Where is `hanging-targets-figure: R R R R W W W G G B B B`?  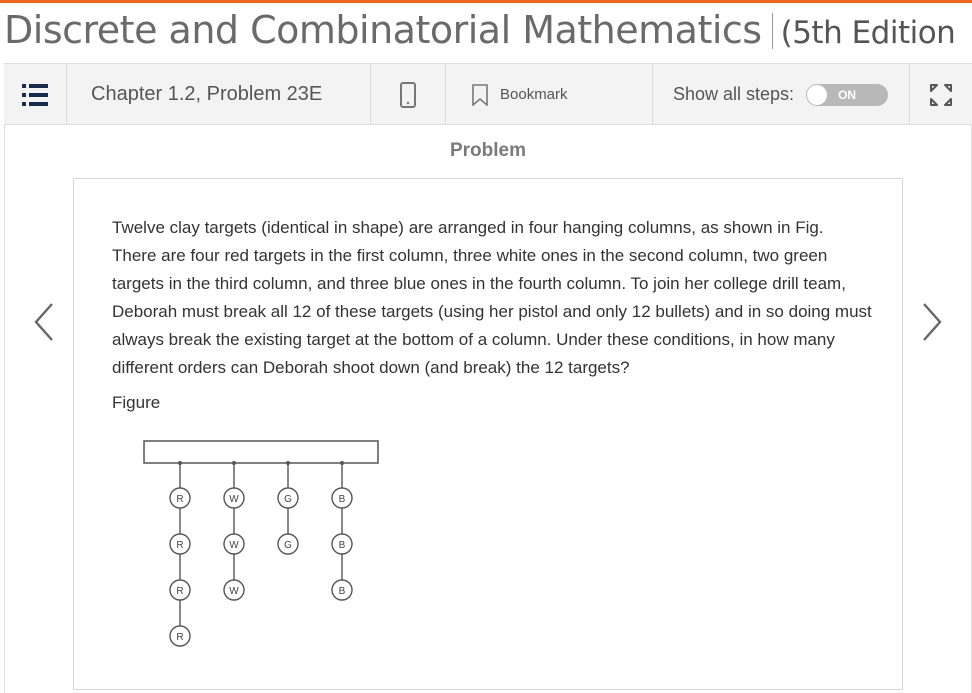 hanging-targets-figure: R R R R W W W G G B B B is located at coordinates (261, 543).